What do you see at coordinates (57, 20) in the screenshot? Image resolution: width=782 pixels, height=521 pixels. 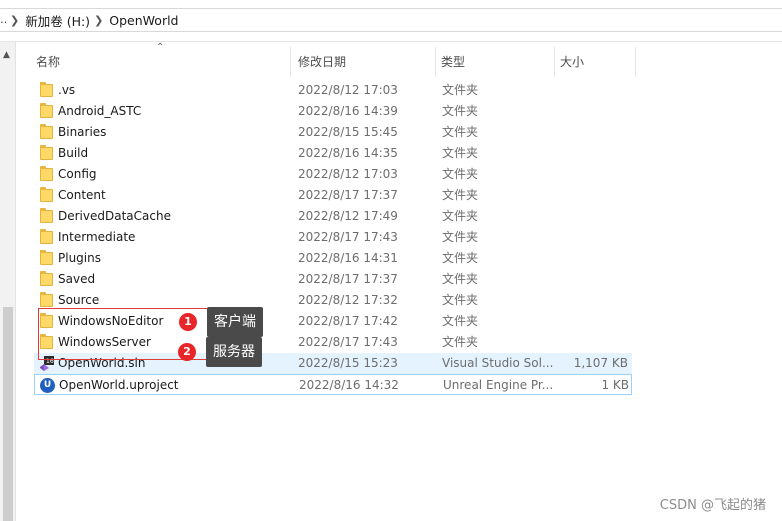 I see `breadcrumb-drive: 新加卷 (H:)` at bounding box center [57, 20].